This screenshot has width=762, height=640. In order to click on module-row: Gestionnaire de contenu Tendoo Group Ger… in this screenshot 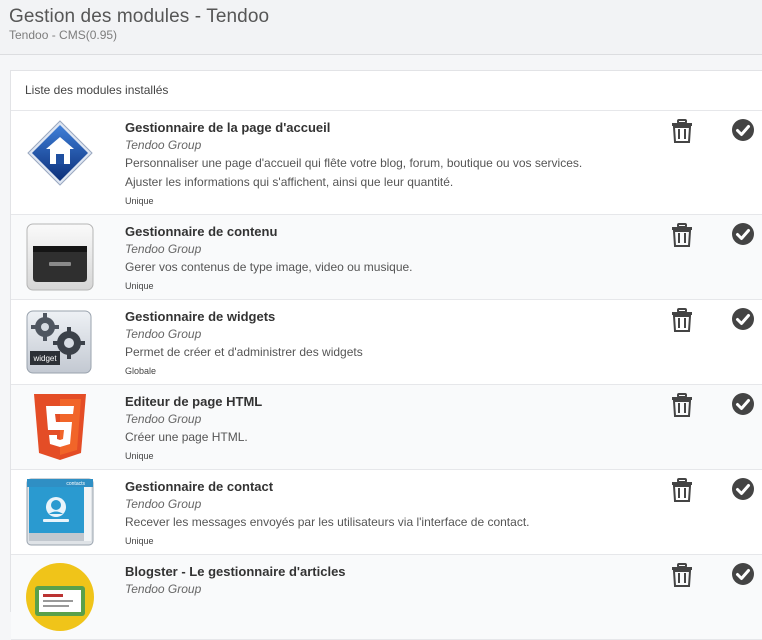, I will do `click(386, 257)`.